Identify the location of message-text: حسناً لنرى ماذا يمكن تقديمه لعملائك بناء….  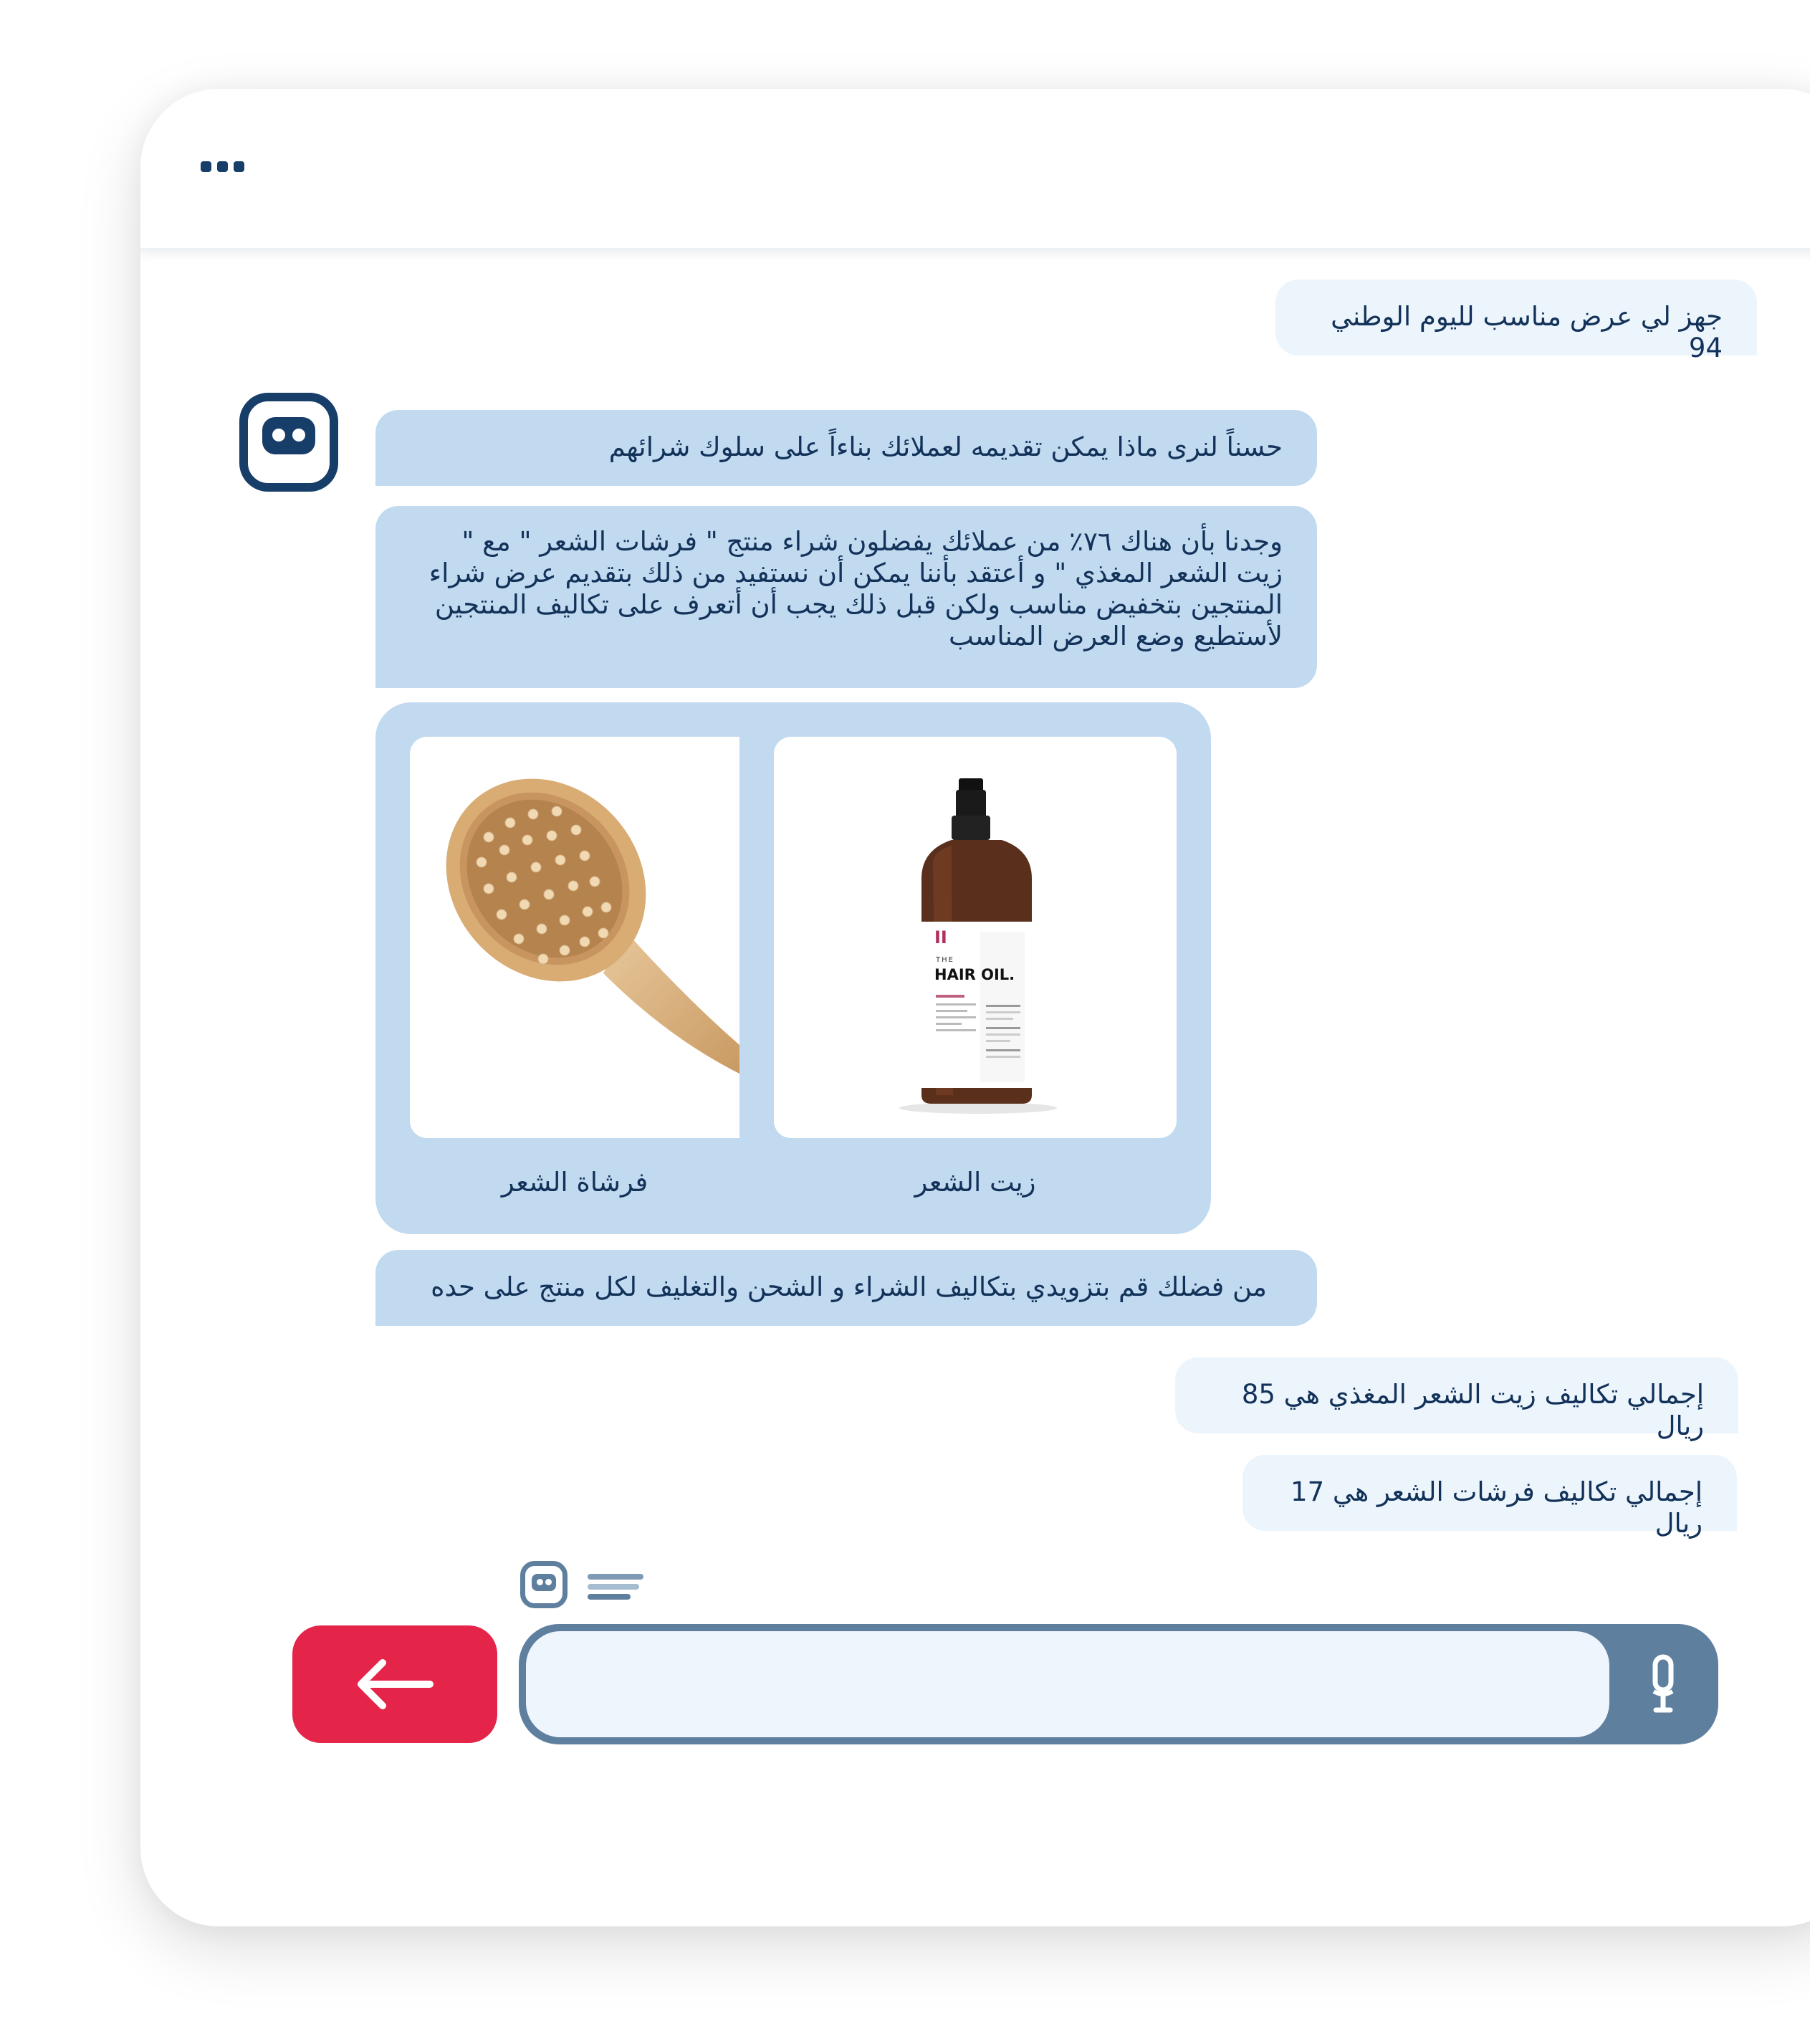
(946, 446).